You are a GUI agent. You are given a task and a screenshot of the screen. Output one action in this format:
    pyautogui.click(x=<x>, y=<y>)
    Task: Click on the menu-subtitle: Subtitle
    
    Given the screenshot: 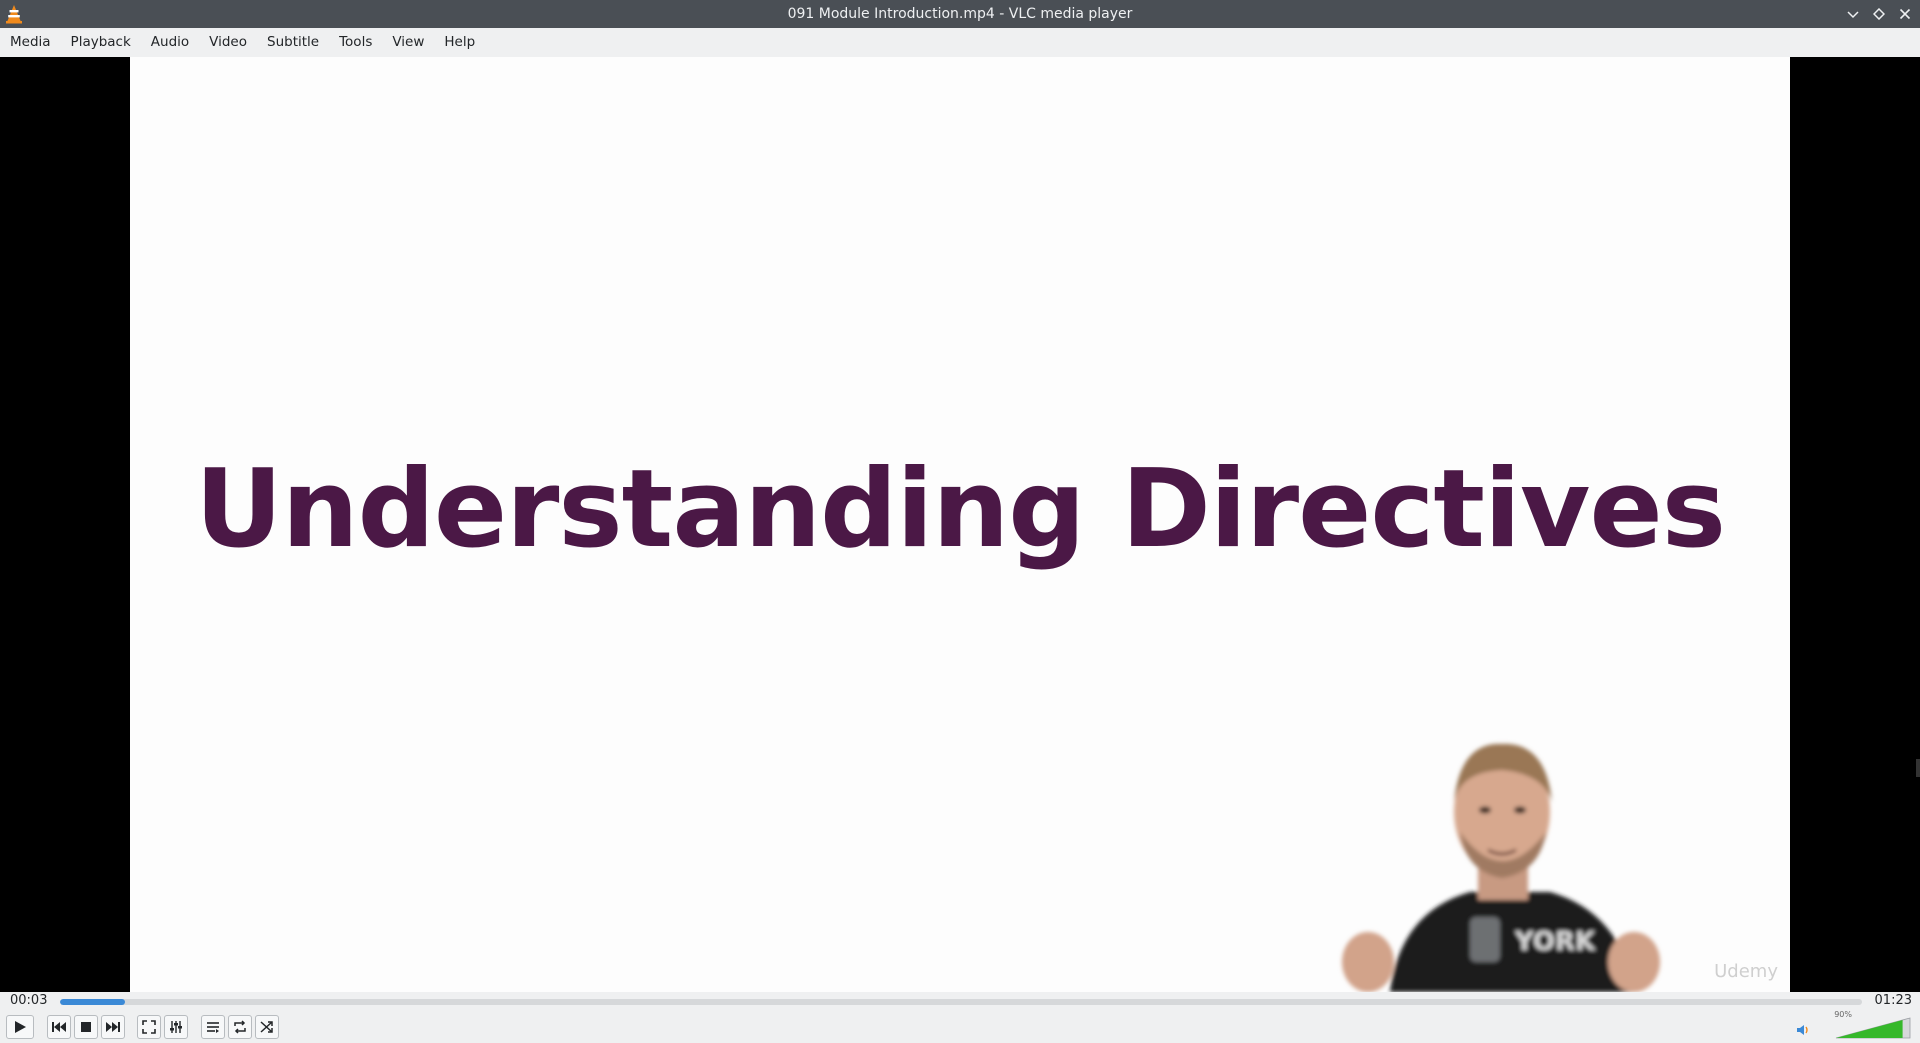 What is the action you would take?
    pyautogui.click(x=293, y=42)
    